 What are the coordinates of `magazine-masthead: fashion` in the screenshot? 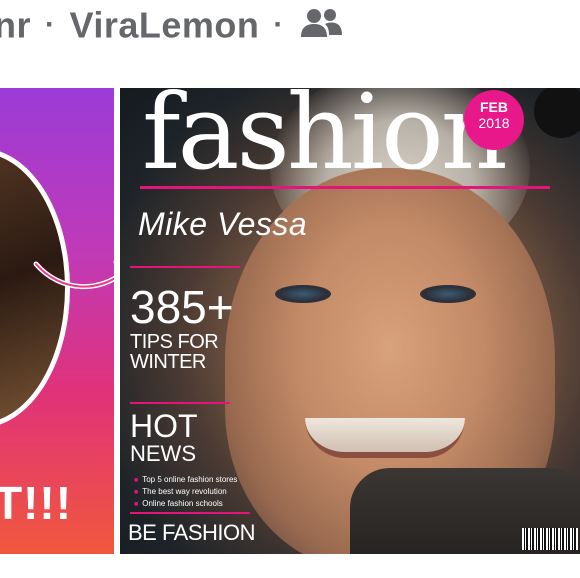 It's located at (325, 140).